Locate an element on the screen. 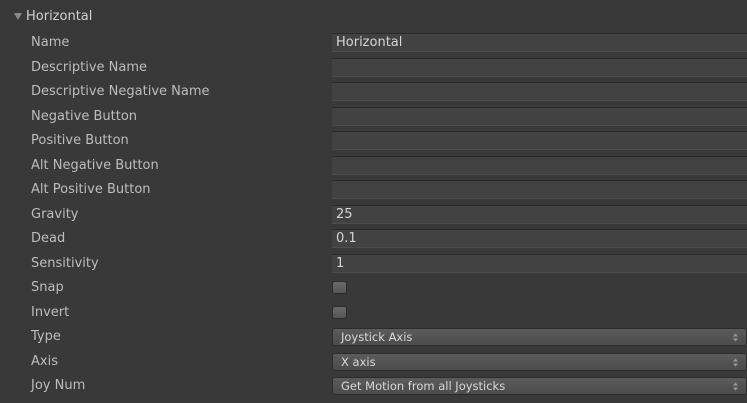  gravity-label: Gravity is located at coordinates (55, 214).